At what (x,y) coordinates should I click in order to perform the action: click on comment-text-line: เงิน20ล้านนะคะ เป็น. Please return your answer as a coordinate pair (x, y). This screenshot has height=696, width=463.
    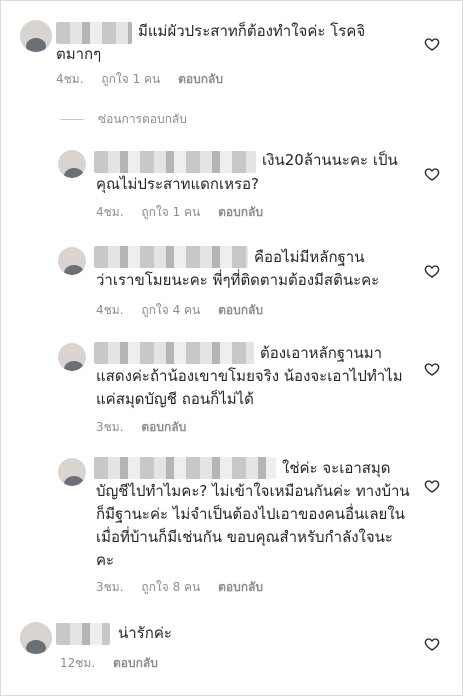
    Looking at the image, I should click on (330, 160).